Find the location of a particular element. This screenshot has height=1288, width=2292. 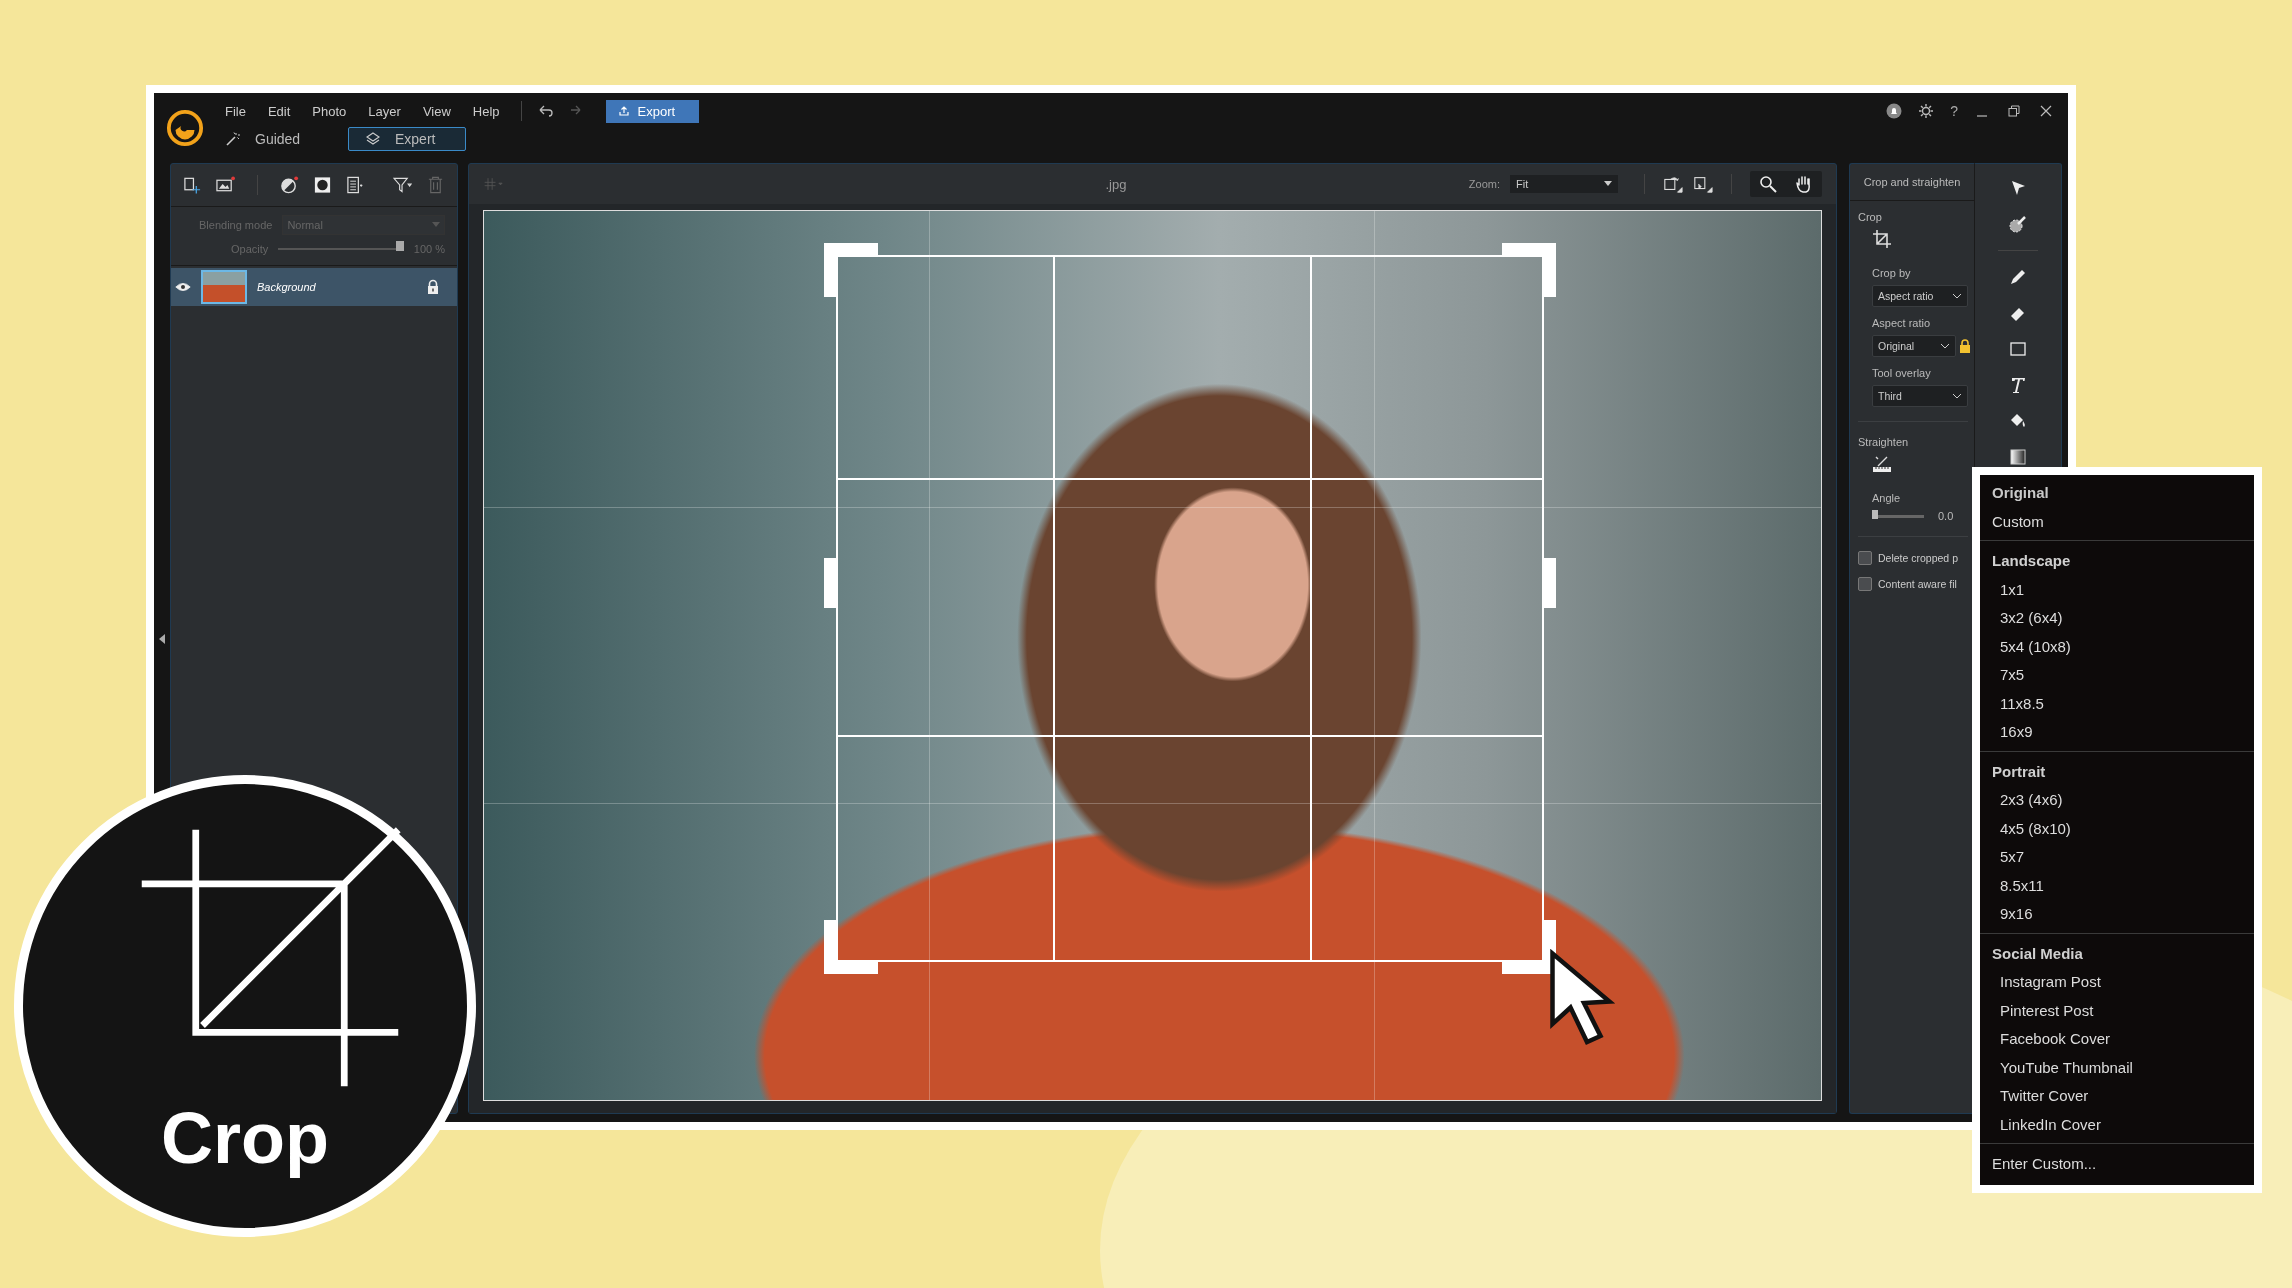

aspect-ratio-label: Aspect ratio is located at coordinates (1901, 323).